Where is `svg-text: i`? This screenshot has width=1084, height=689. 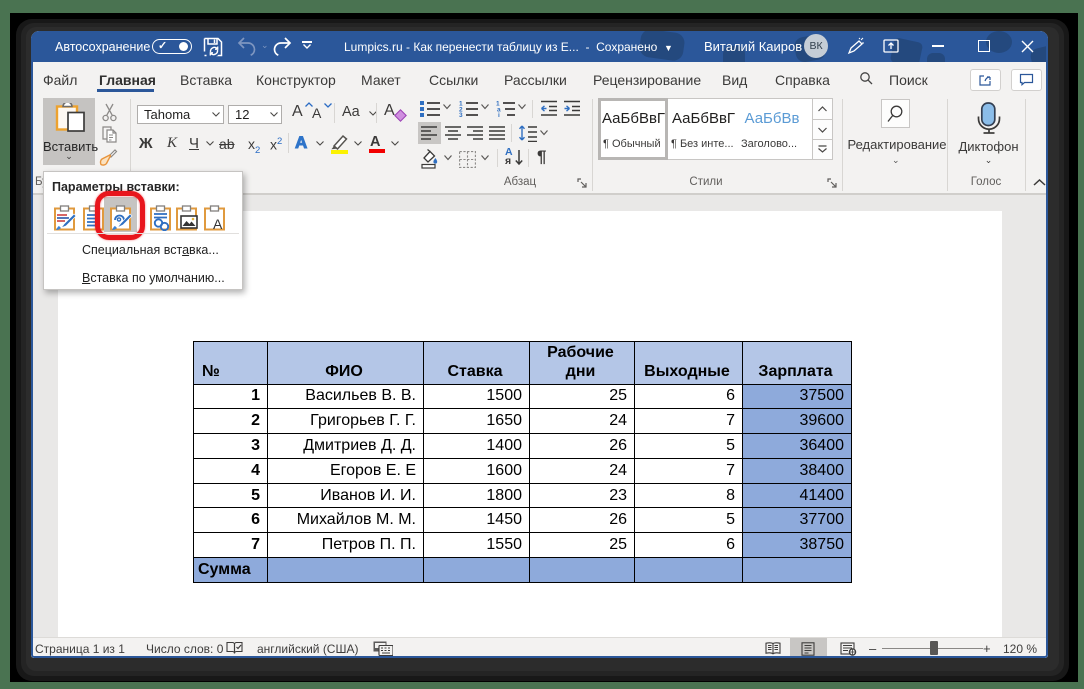
svg-text: i is located at coordinates (499, 114).